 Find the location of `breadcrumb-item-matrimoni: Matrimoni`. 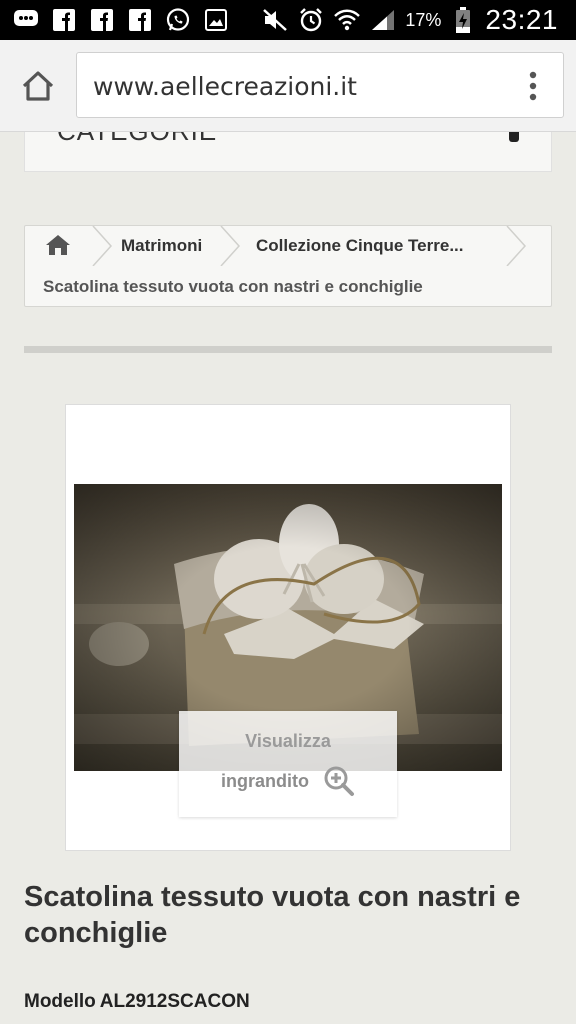

breadcrumb-item-matrimoni: Matrimoni is located at coordinates (161, 246).